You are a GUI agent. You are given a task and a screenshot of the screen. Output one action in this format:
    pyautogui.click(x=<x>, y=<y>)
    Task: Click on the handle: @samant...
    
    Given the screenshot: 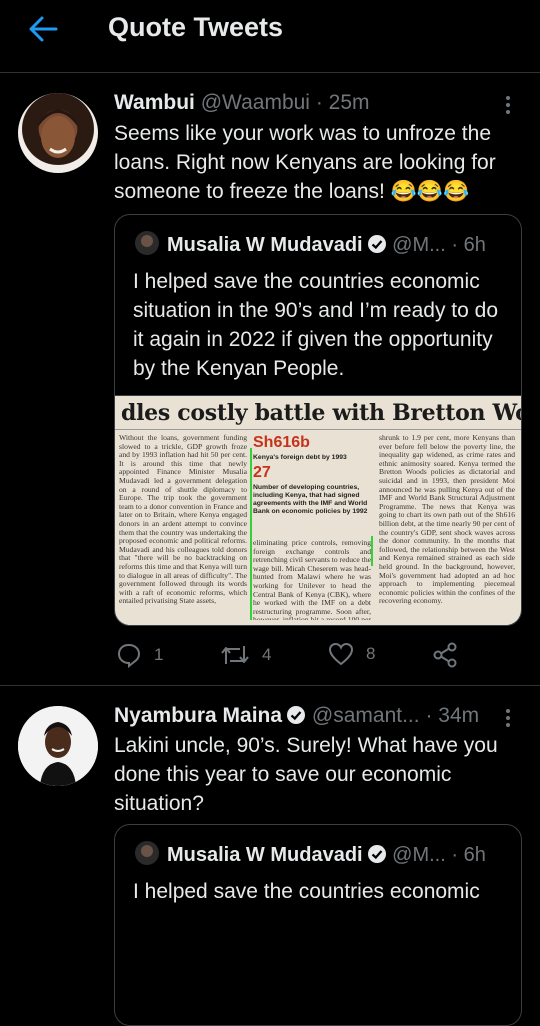 What is the action you would take?
    pyautogui.click(x=366, y=715)
    